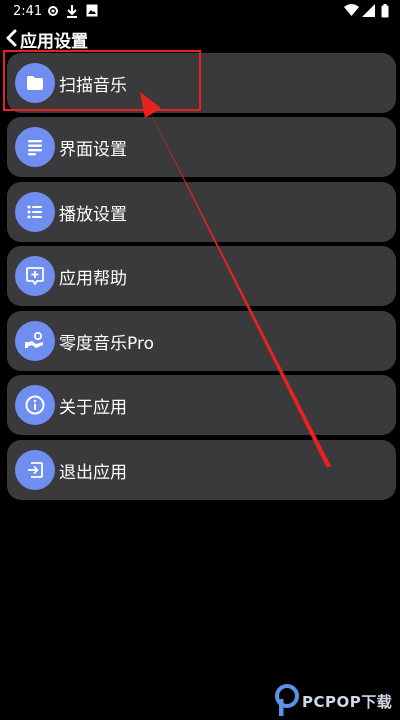 The image size is (400, 720). I want to click on watermark: PCPOP下载, so click(336, 700).